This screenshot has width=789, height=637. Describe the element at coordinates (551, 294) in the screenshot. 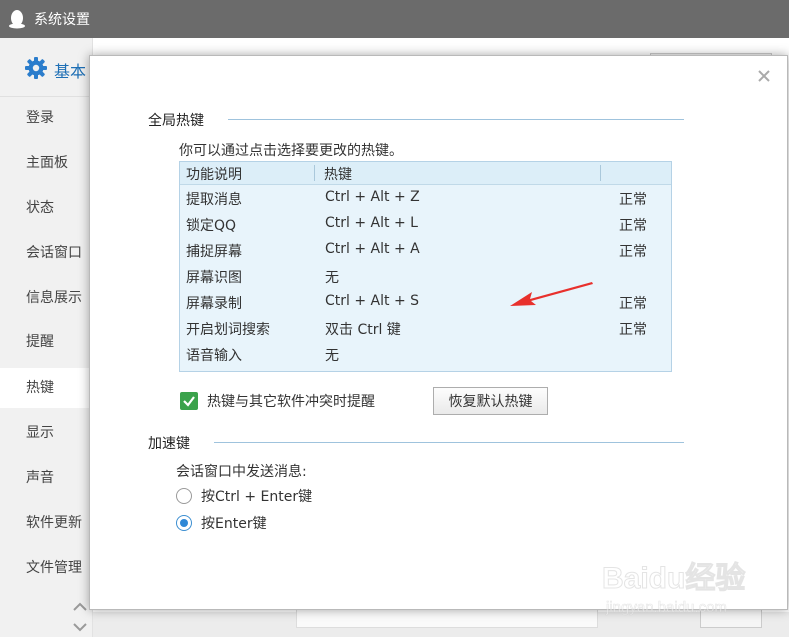

I see `annotation-arrow-icon` at that location.